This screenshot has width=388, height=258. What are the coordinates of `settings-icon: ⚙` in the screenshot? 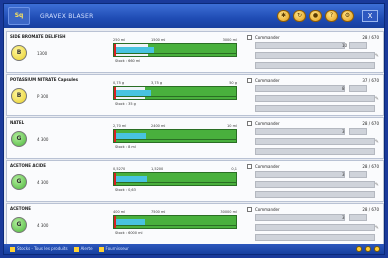 It's located at (347, 16).